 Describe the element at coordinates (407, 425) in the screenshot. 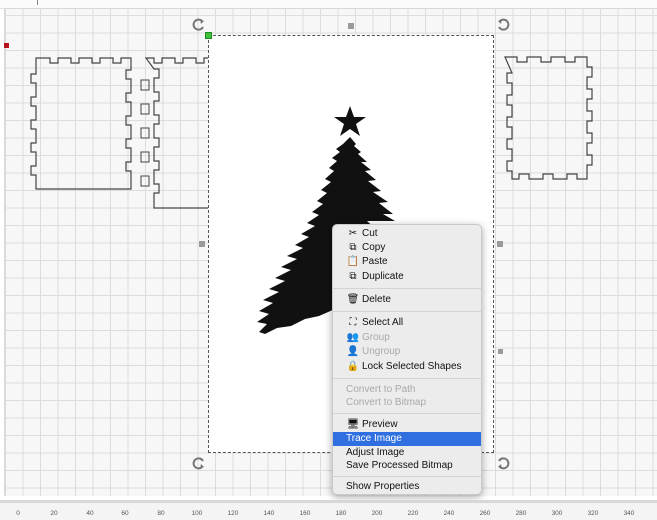

I see `menu-item-preview: 🖥 Preview` at that location.